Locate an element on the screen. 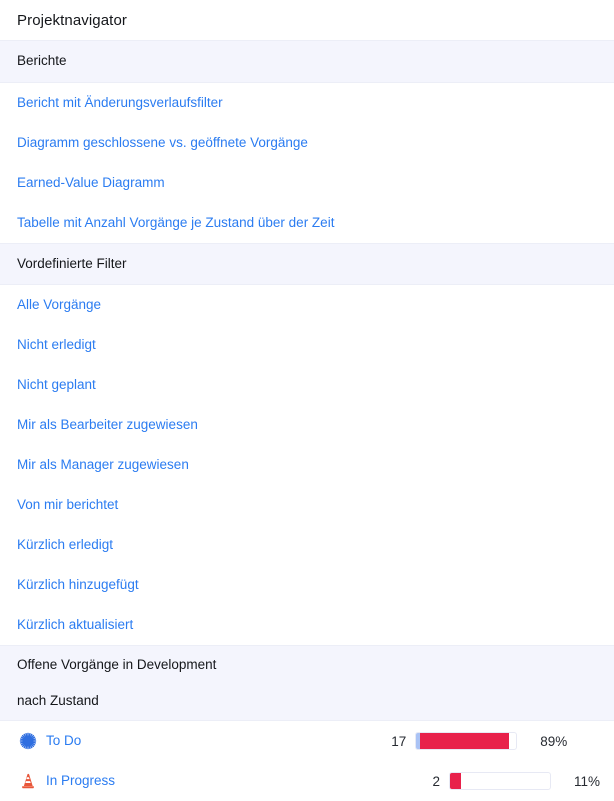 This screenshot has height=801, width=614. section-header-reports: Berichte is located at coordinates (307, 61).